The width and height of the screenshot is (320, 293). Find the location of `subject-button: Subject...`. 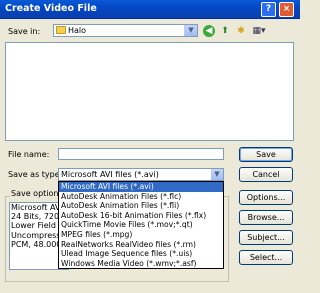

subject-button: Subject... is located at coordinates (266, 237).